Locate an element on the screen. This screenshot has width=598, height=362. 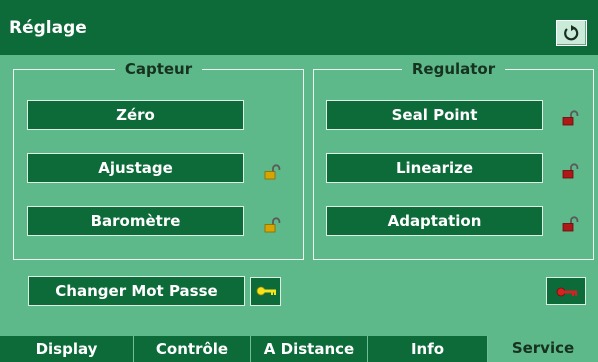
tab-a-distance: A Distance is located at coordinates (309, 349).